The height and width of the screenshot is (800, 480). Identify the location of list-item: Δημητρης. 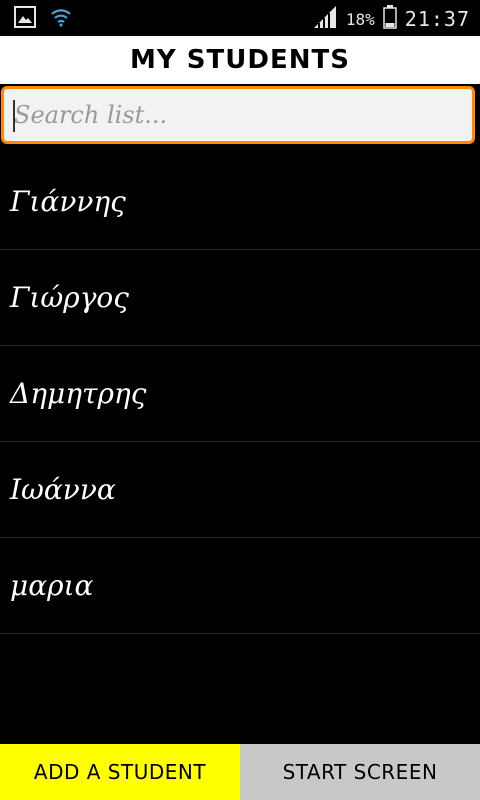
(240, 394).